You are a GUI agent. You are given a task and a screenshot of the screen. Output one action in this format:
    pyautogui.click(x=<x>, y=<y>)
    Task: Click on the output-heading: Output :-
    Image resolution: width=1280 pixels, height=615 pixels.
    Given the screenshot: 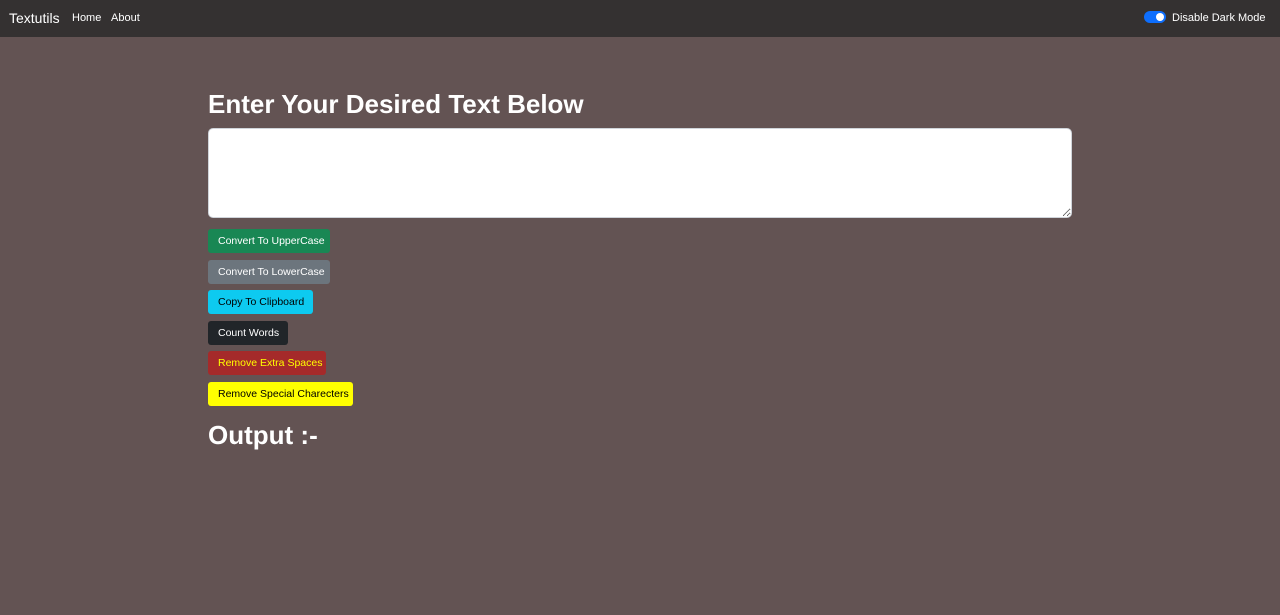 What is the action you would take?
    pyautogui.click(x=263, y=435)
    